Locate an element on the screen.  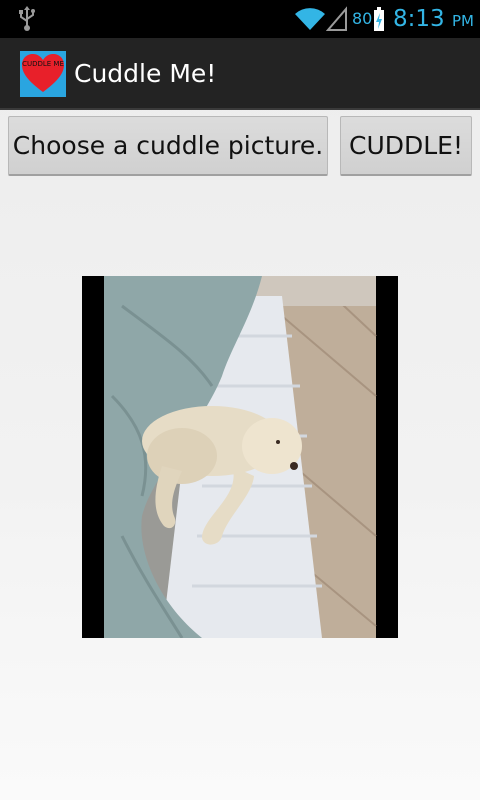
battery-charging-icon is located at coordinates (379, 19).